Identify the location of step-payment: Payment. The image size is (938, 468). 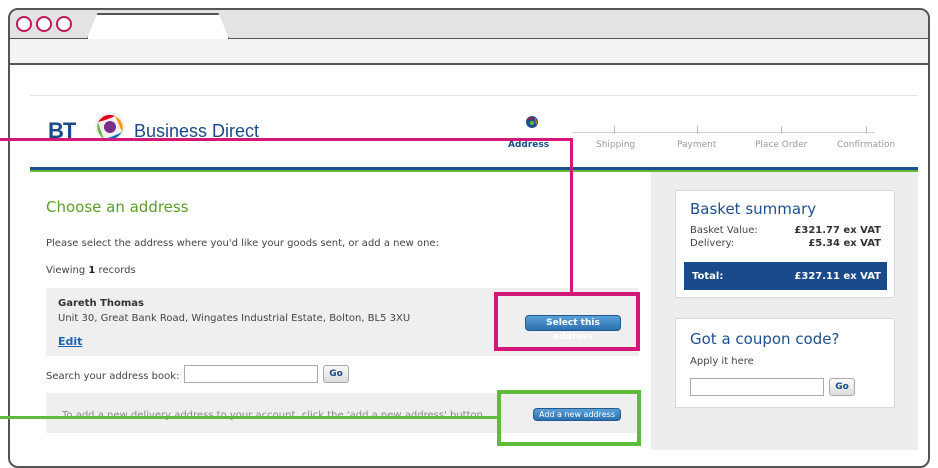
(697, 145).